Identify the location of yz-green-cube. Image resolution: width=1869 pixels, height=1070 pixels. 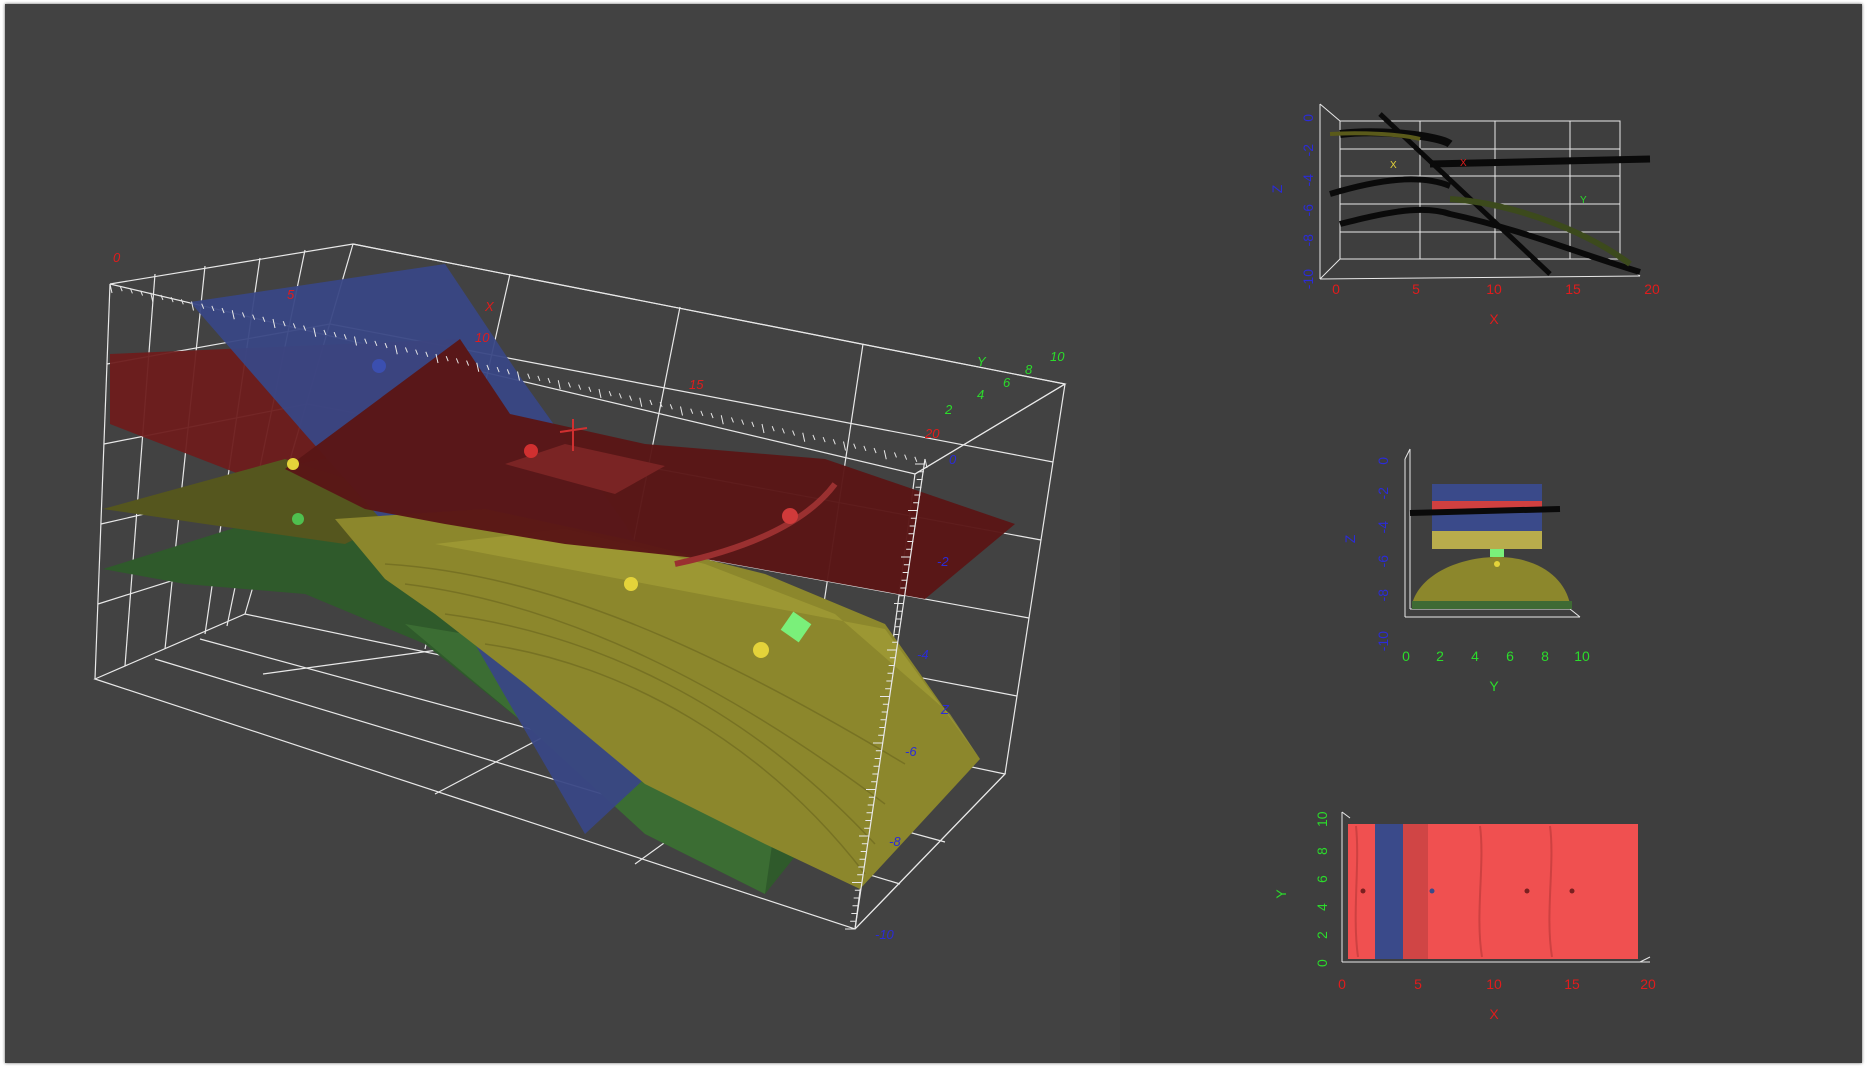
(1497, 553).